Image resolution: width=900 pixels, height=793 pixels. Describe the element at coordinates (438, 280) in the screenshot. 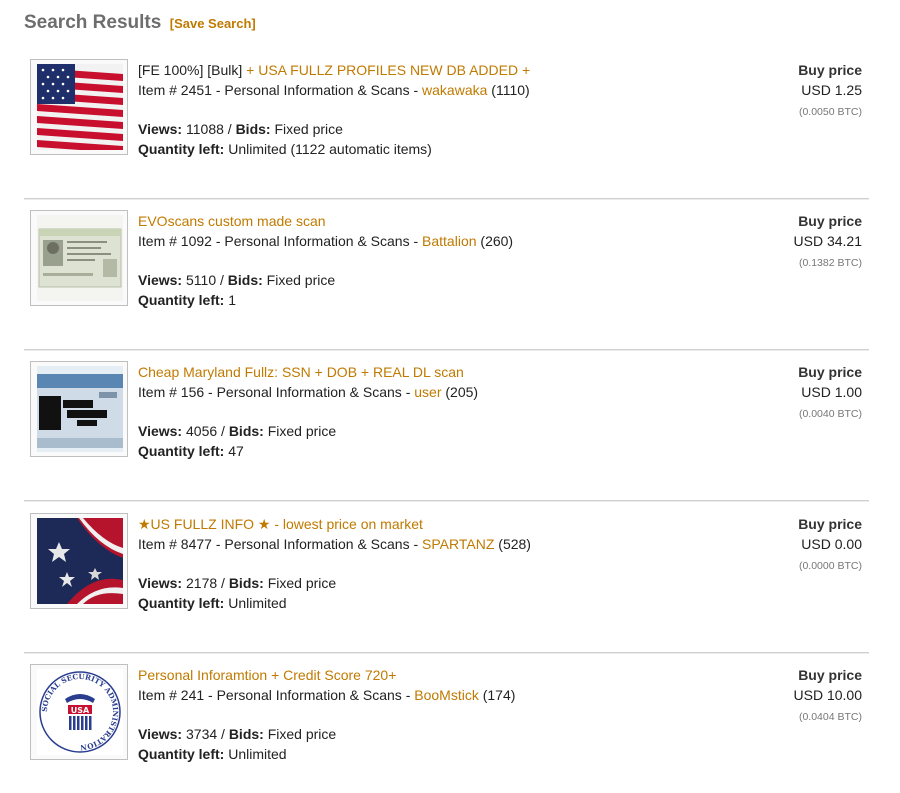

I see `listing-stats: Views: 5110 / Bids: Fixed price` at that location.